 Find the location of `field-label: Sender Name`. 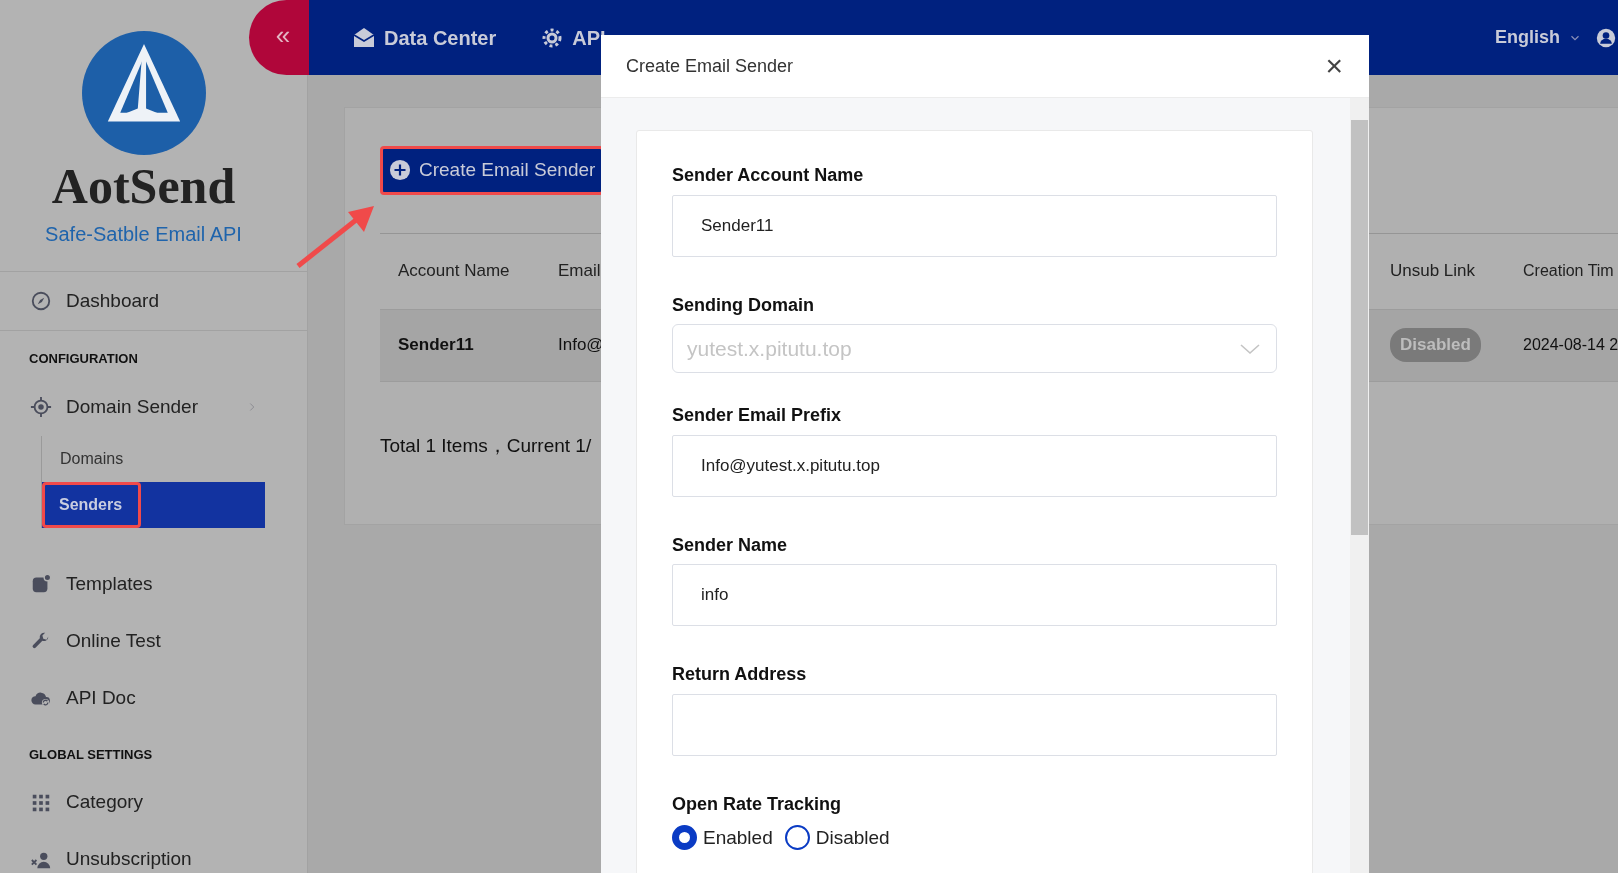

field-label: Sender Name is located at coordinates (730, 545).